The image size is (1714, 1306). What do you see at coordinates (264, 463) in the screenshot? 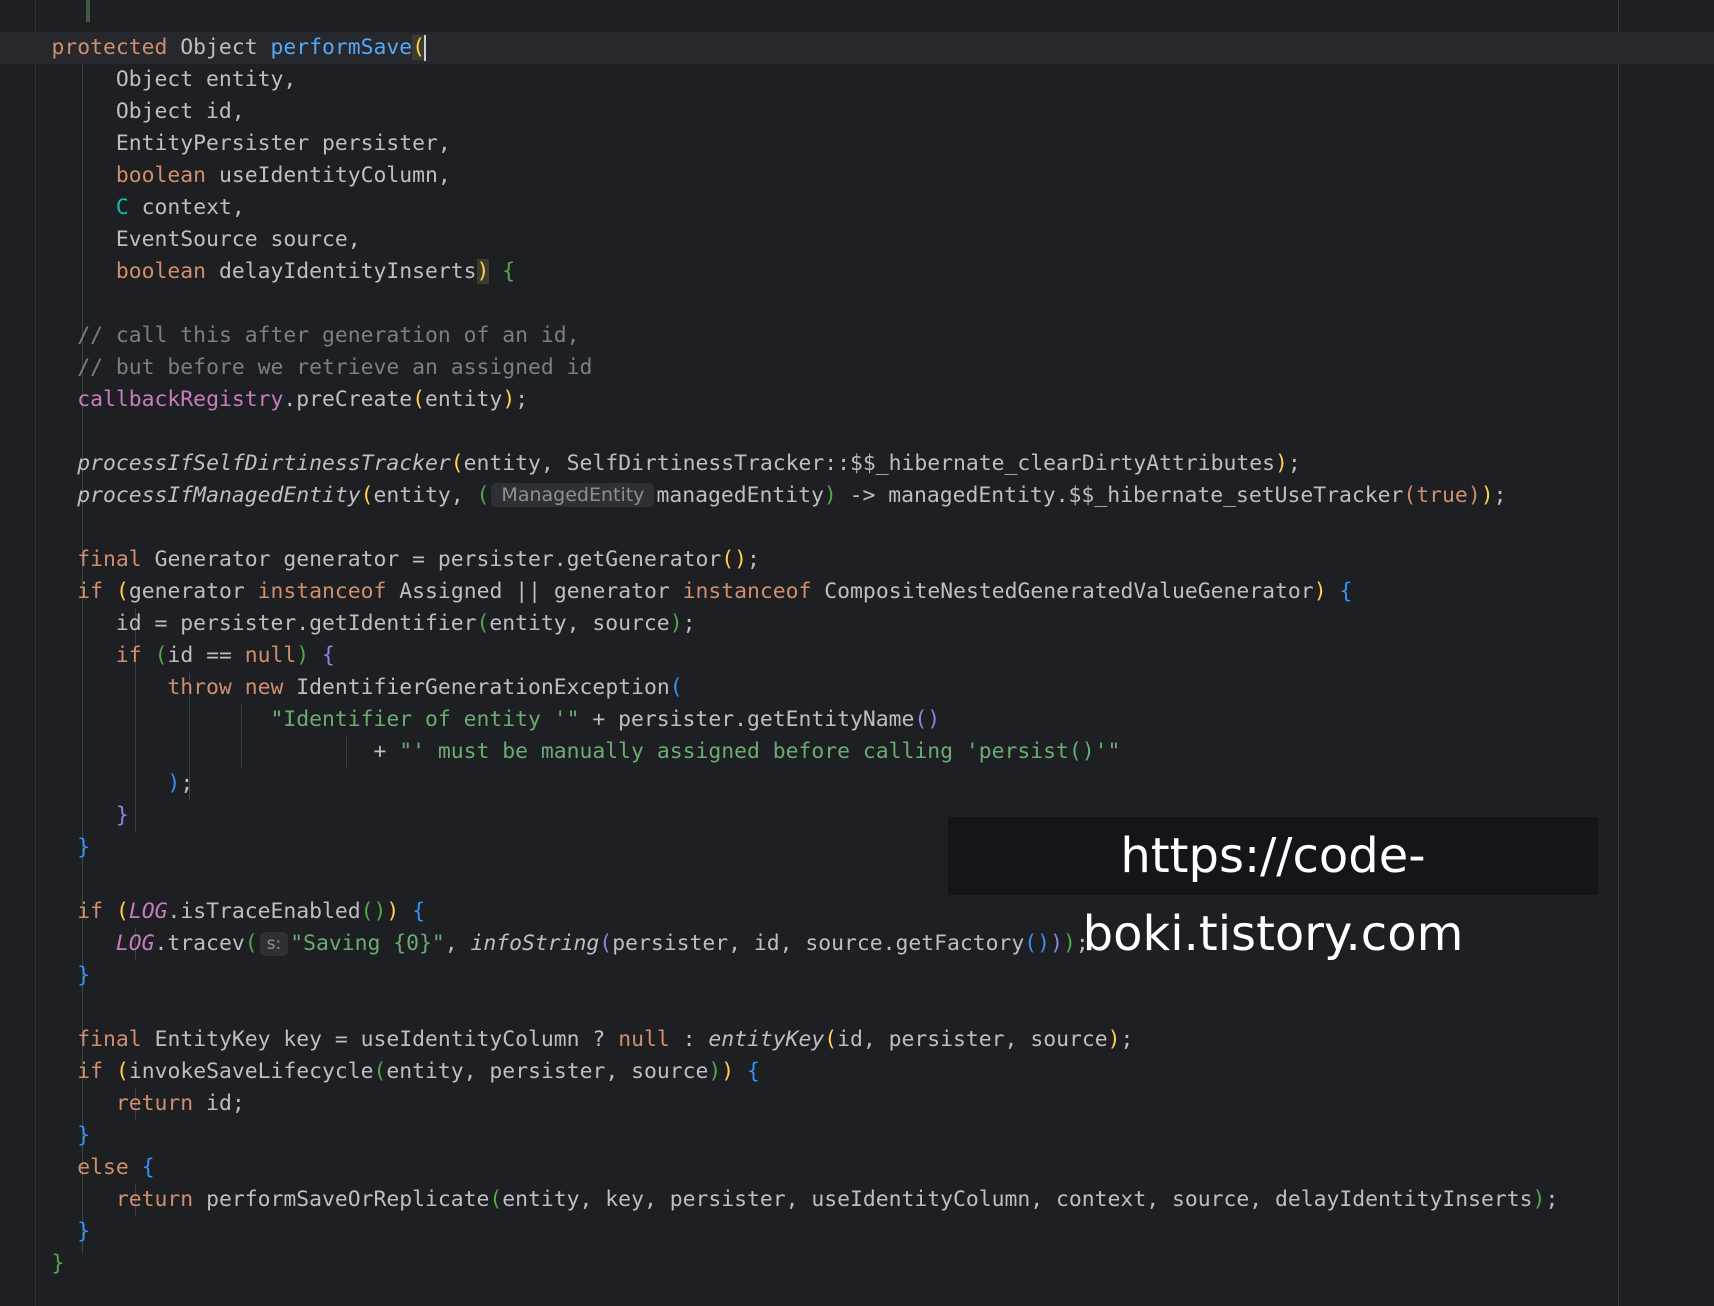
I see `static-method-token: processIfSelfDirtinessTracker` at bounding box center [264, 463].